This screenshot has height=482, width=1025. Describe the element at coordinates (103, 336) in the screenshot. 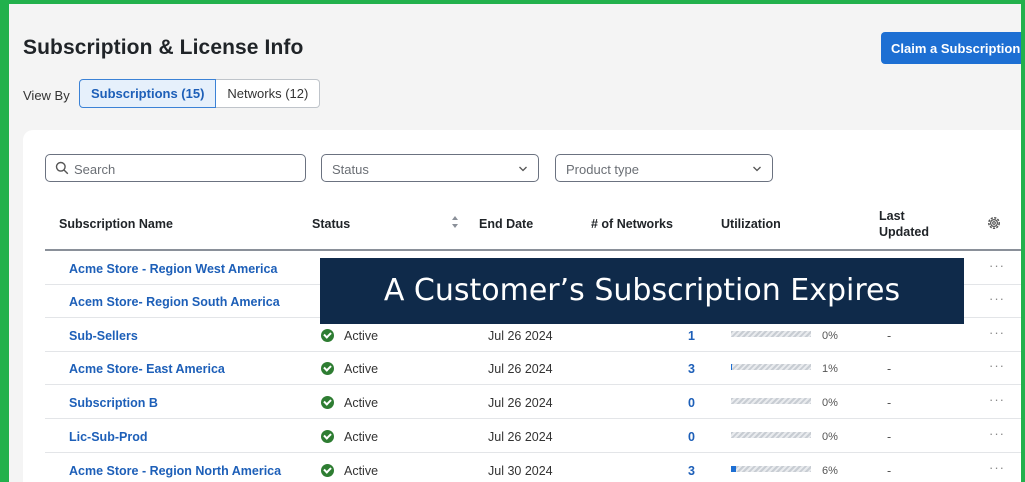

I see `subscription-name-link: Sub-Sellers` at that location.